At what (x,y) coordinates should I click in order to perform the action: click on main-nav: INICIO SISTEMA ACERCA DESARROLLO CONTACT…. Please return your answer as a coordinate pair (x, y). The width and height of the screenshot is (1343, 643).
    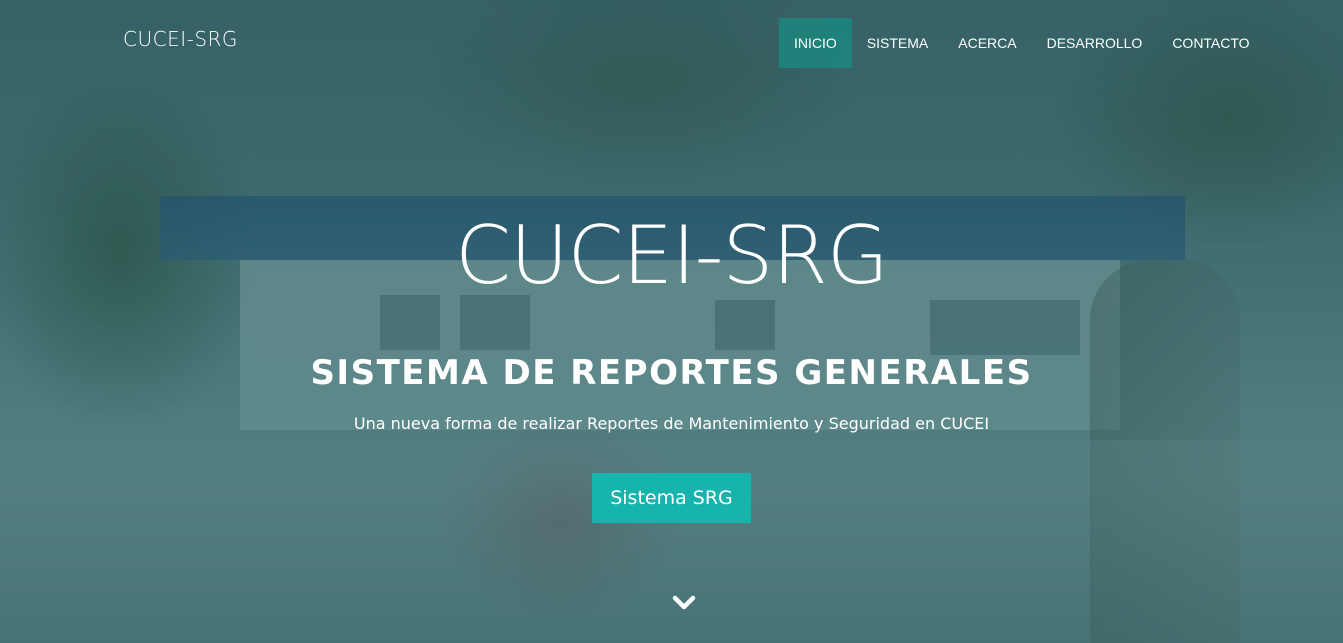
    Looking at the image, I should click on (1022, 43).